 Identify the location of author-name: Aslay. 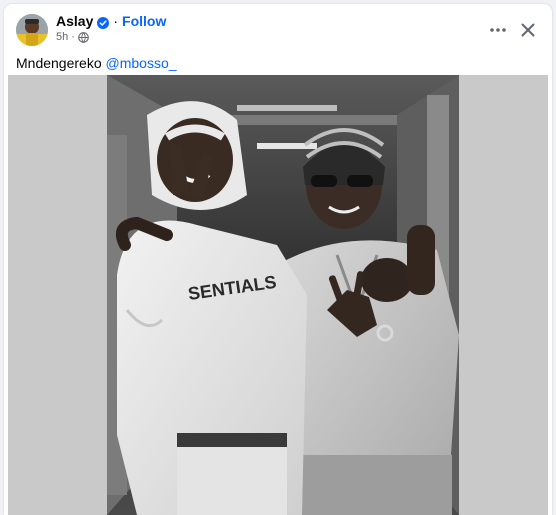
(74, 21).